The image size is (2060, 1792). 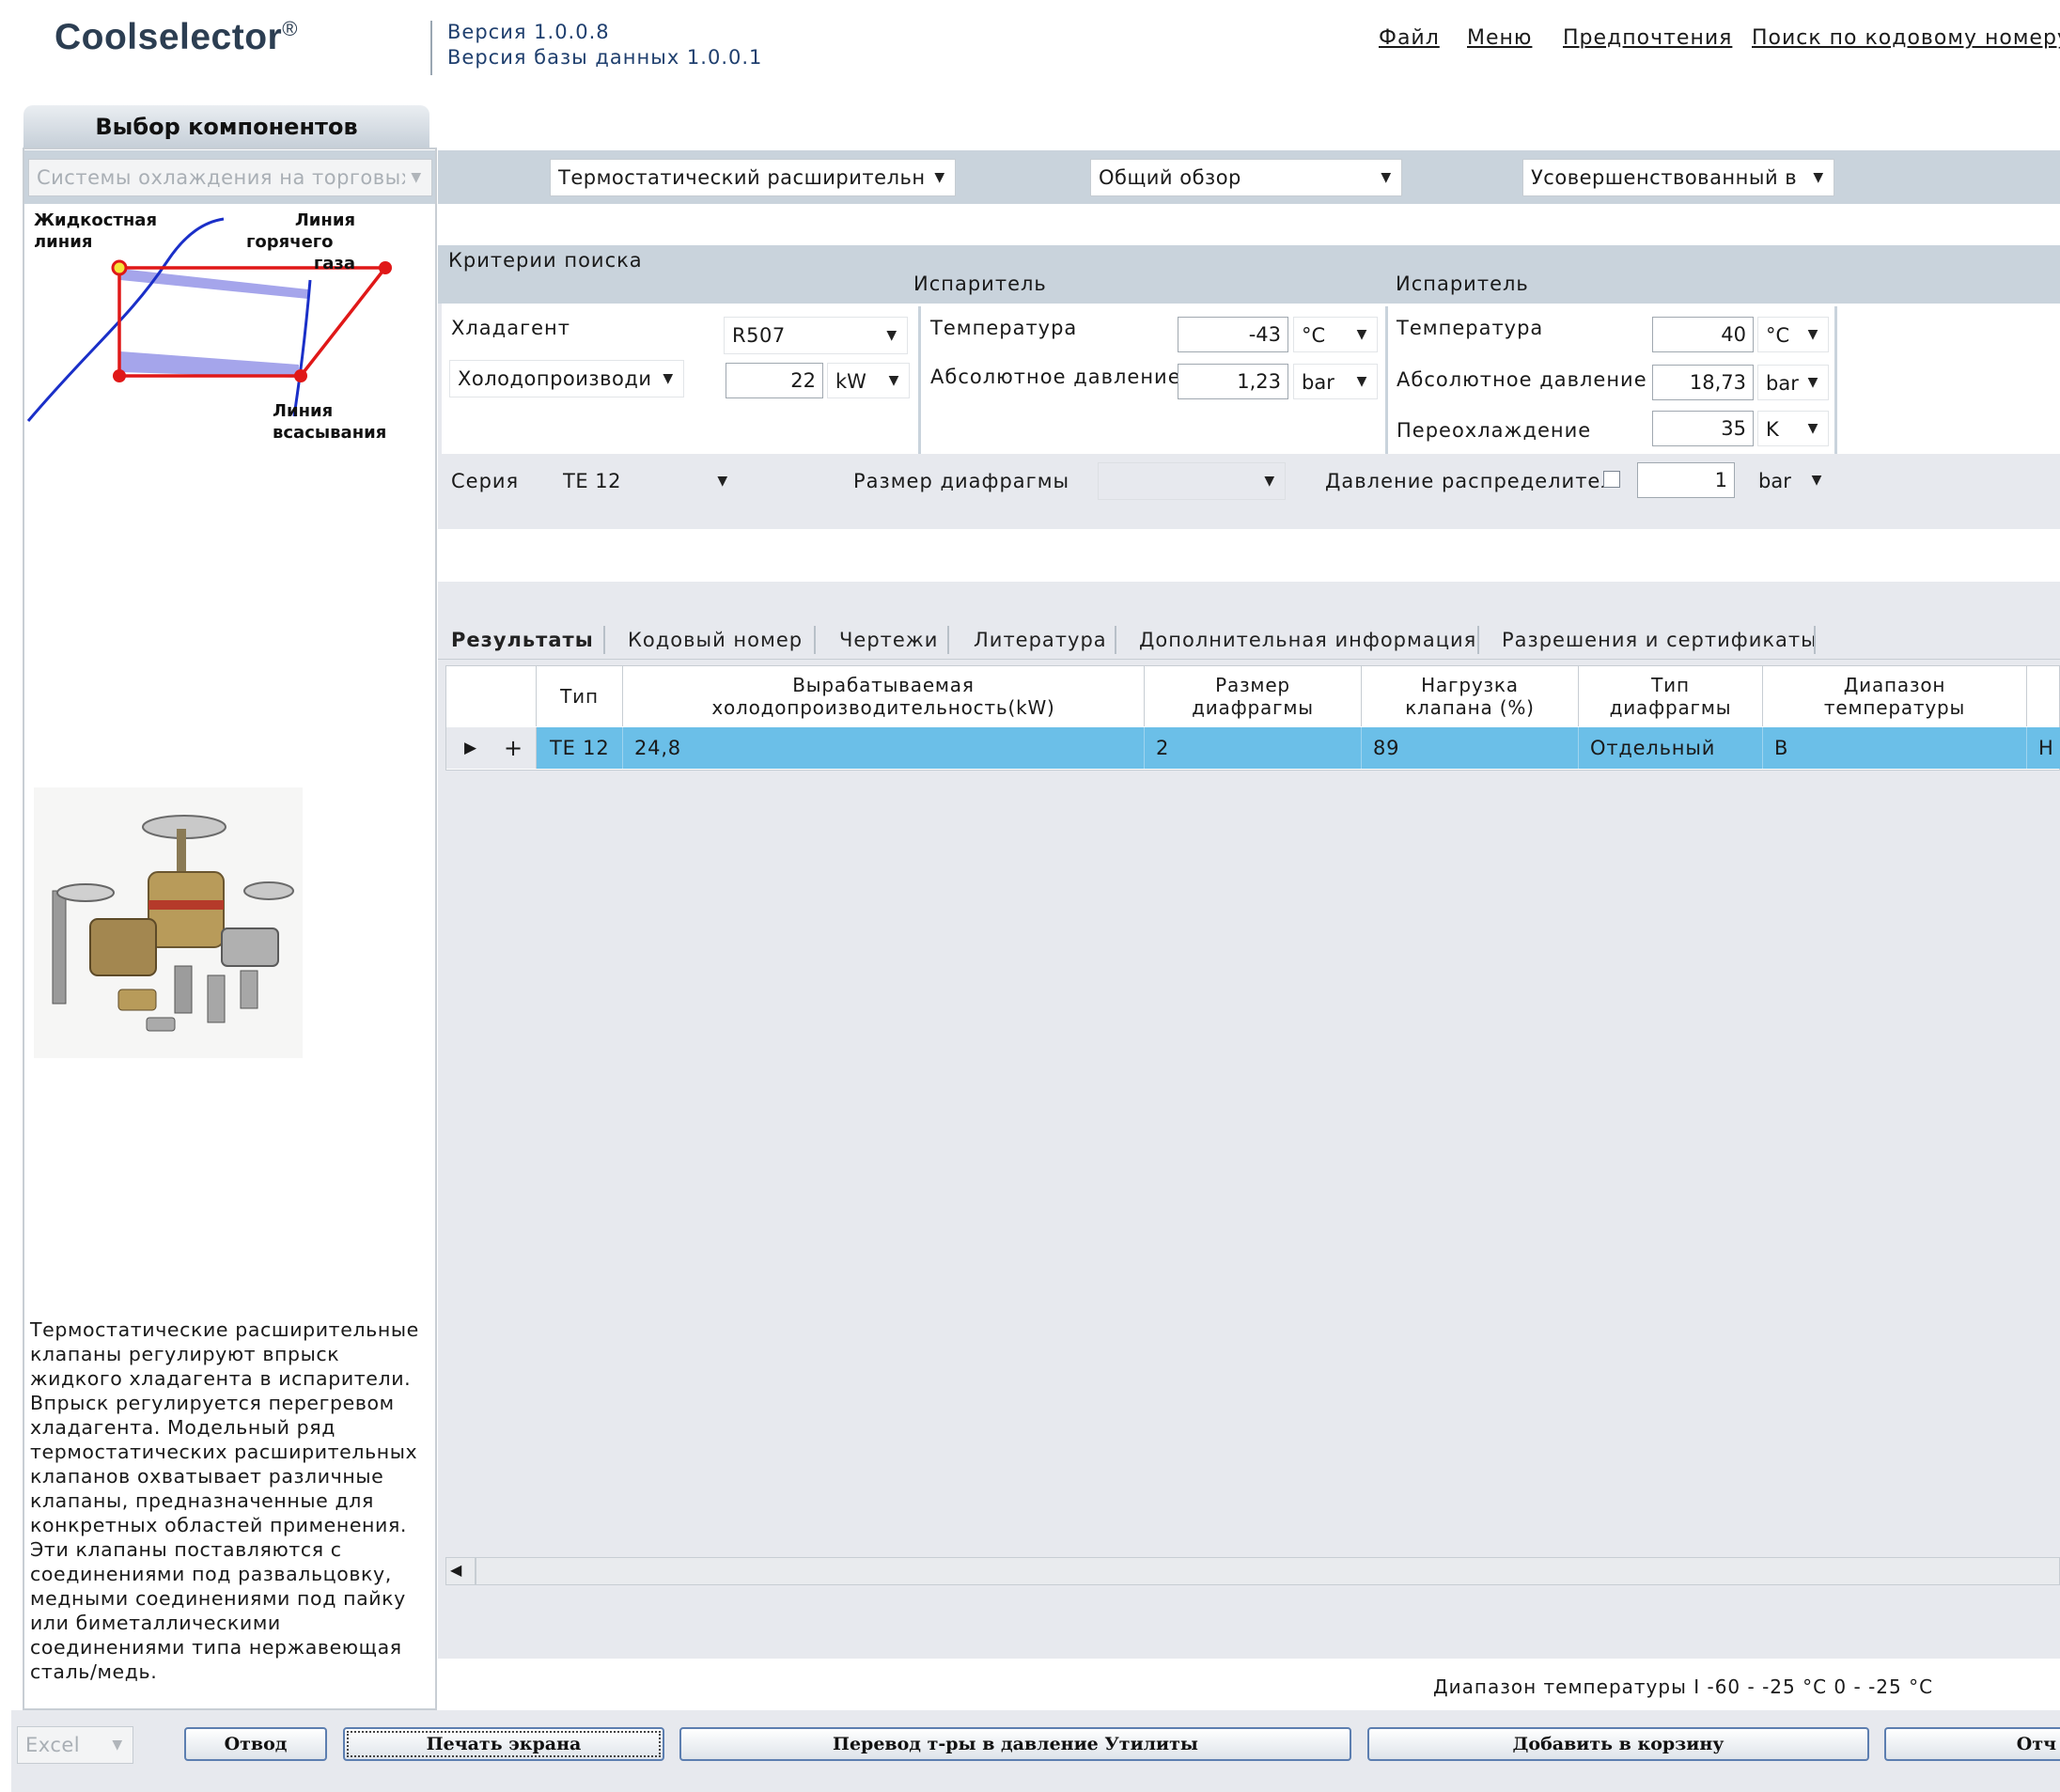 I want to click on scroll-divider, so click(x=475, y=1571).